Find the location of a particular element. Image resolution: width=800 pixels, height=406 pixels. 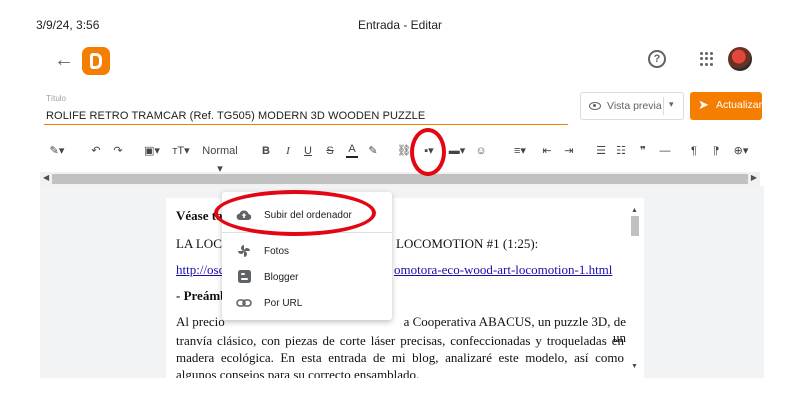

insert-image-icon: ▪▾ is located at coordinates (429, 151).